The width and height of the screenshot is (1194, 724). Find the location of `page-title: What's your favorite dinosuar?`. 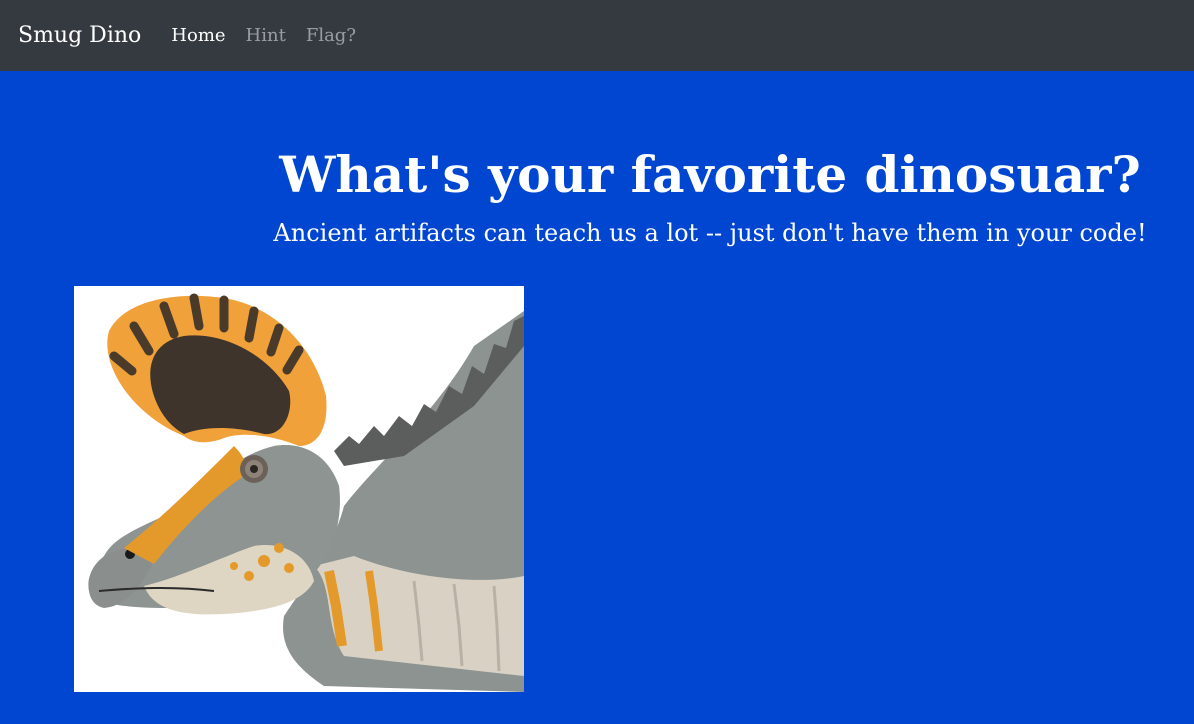

page-title: What's your favorite dinosuar? is located at coordinates (710, 174).